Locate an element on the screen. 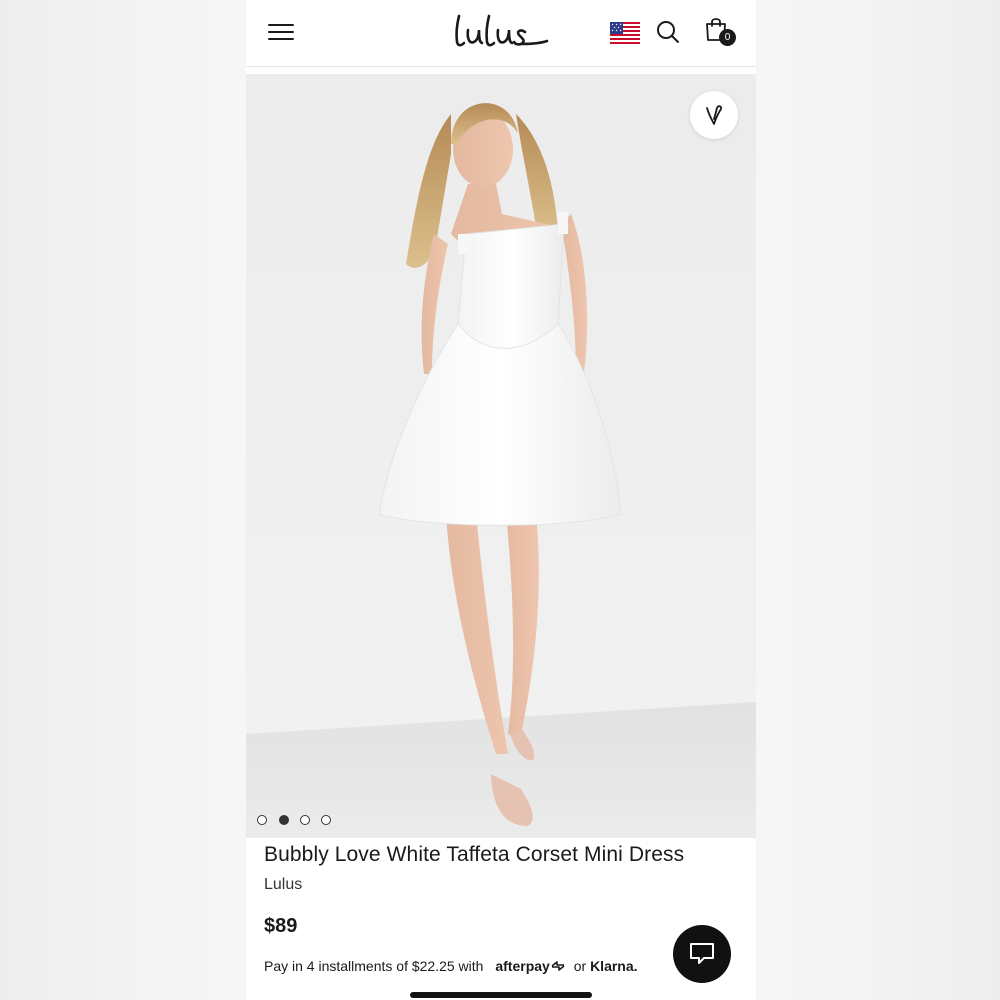  hamburger-menu-icon is located at coordinates (281, 31).